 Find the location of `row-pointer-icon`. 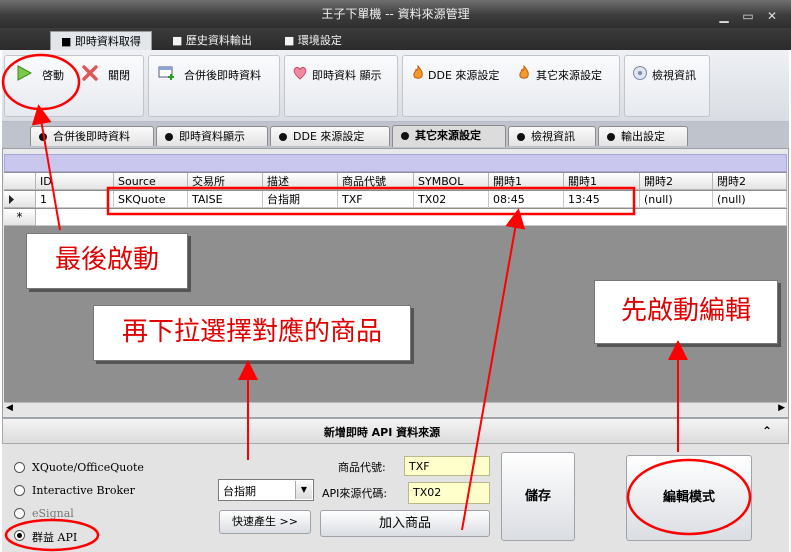

row-pointer-icon is located at coordinates (11, 199).